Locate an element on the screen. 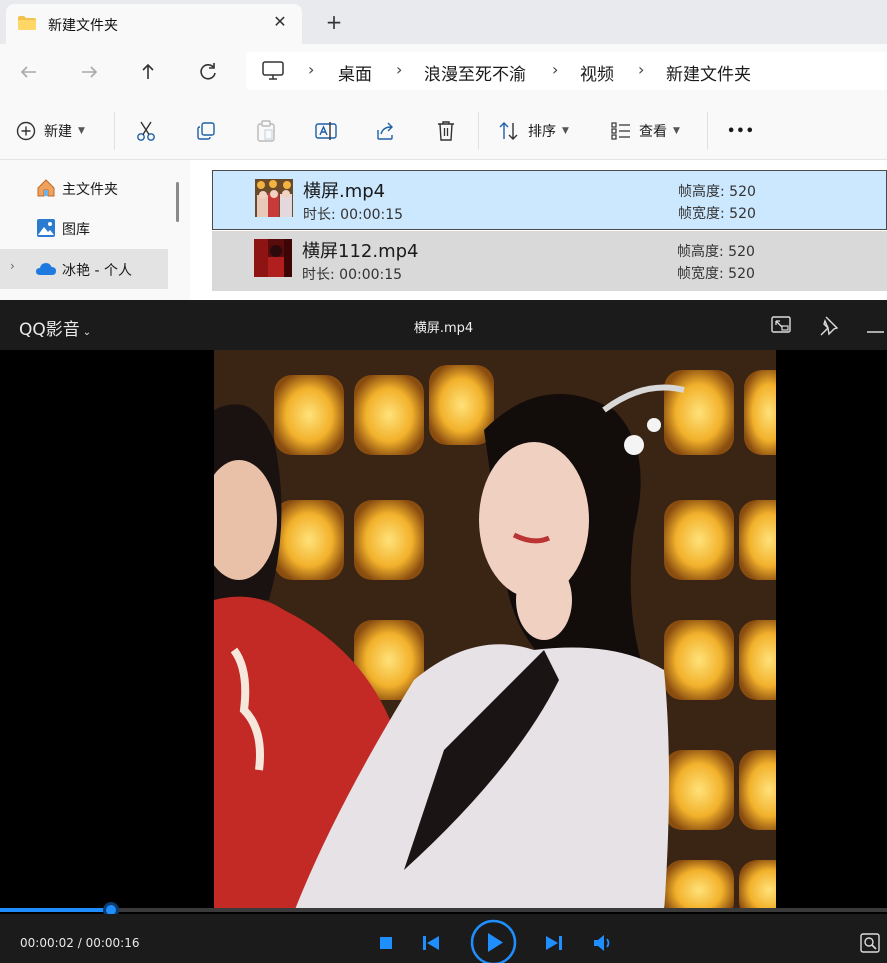  sort-button: 排序 ▼ is located at coordinates (533, 131).